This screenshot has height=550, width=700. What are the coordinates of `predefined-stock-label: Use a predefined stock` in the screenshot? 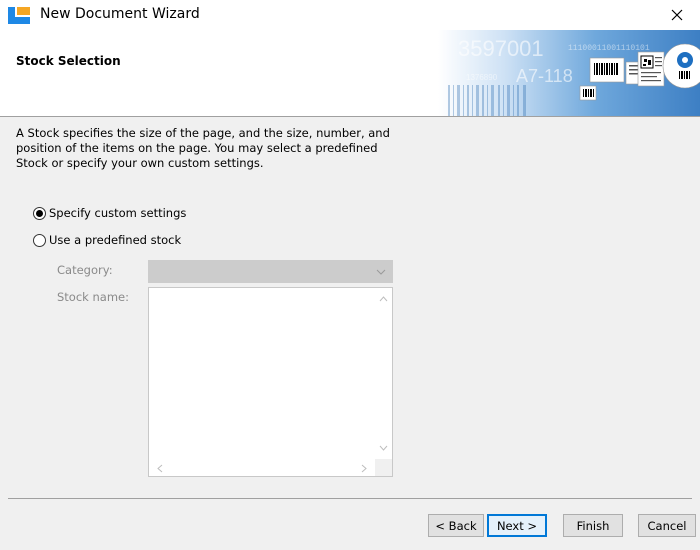 It's located at (115, 240).